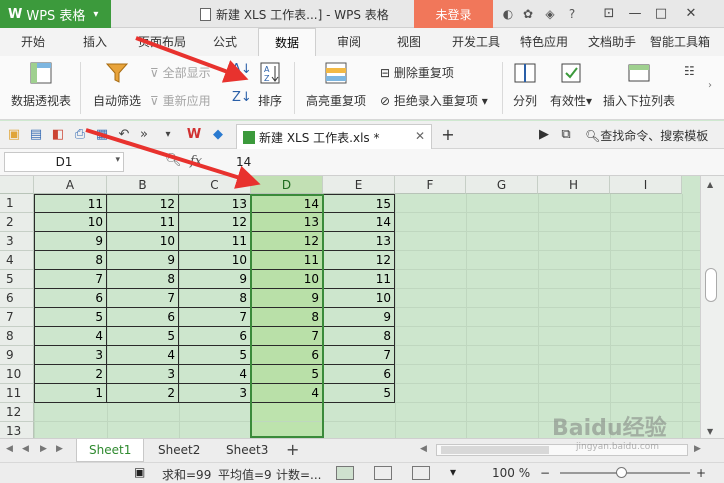 This screenshot has height=483, width=724. What do you see at coordinates (41, 84) in the screenshot?
I see `pivot-table-button: 数据透视表` at bounding box center [41, 84].